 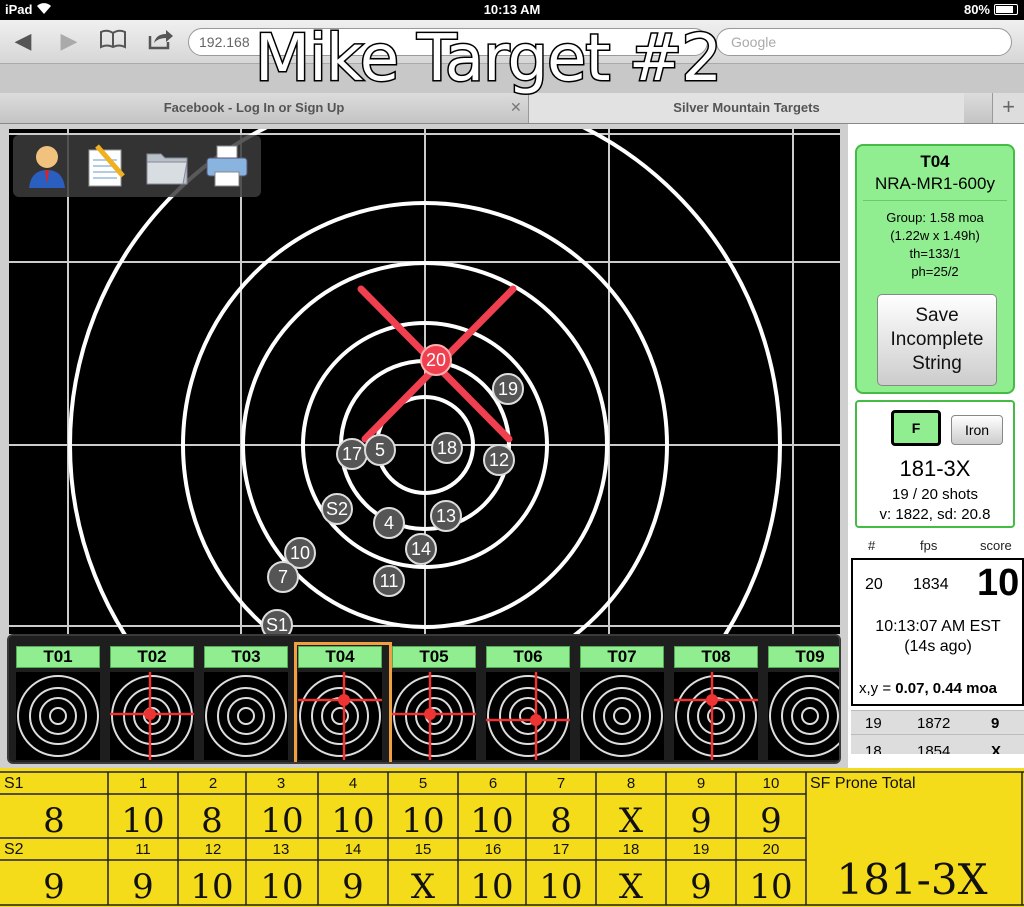 What do you see at coordinates (803, 703) in the screenshot?
I see `target-thumb-t09: T09` at bounding box center [803, 703].